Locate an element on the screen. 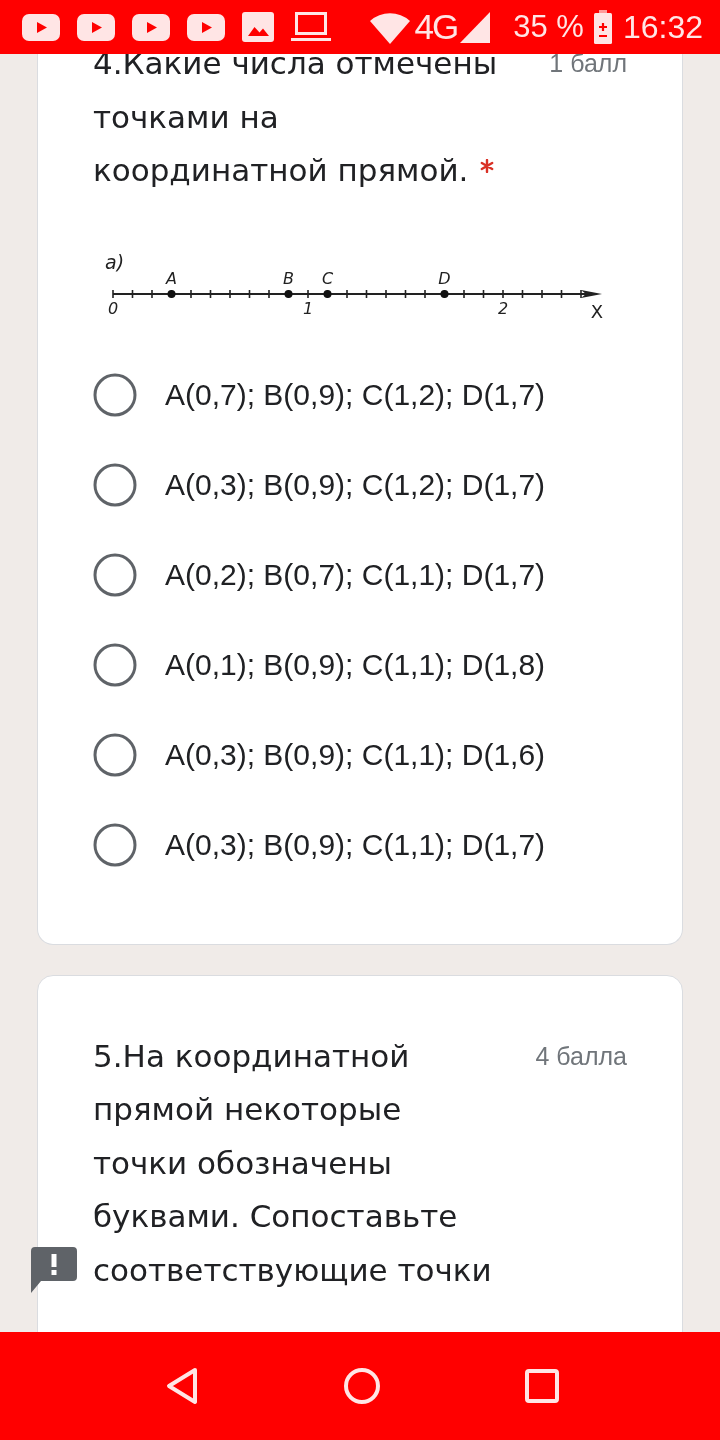 The height and width of the screenshot is (1440, 720). option-label: A(0,3); B(0,9); C(1,1); D(1,7) is located at coordinates (355, 844).